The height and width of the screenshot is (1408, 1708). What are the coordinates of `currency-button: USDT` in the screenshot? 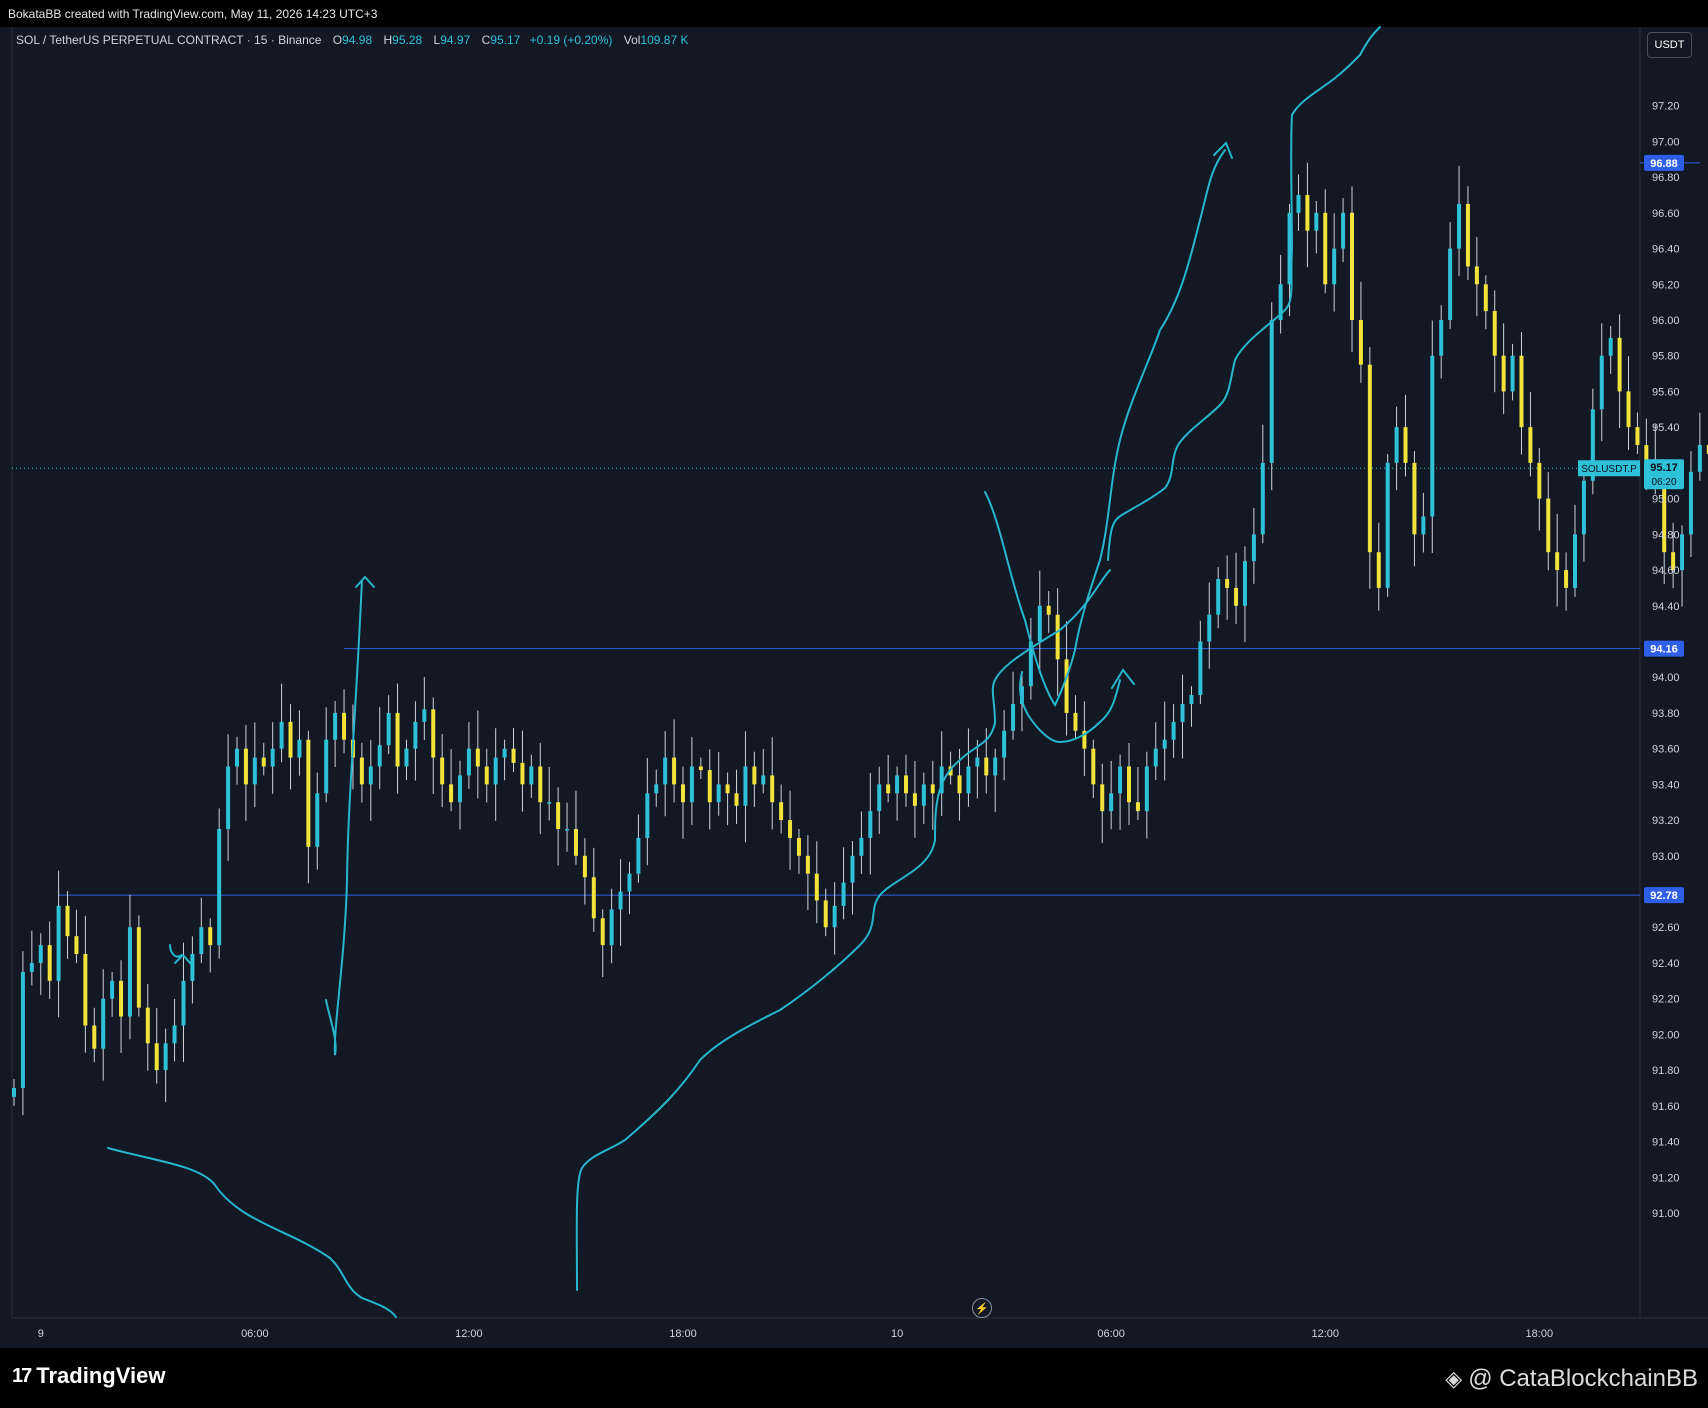 It's located at (1669, 45).